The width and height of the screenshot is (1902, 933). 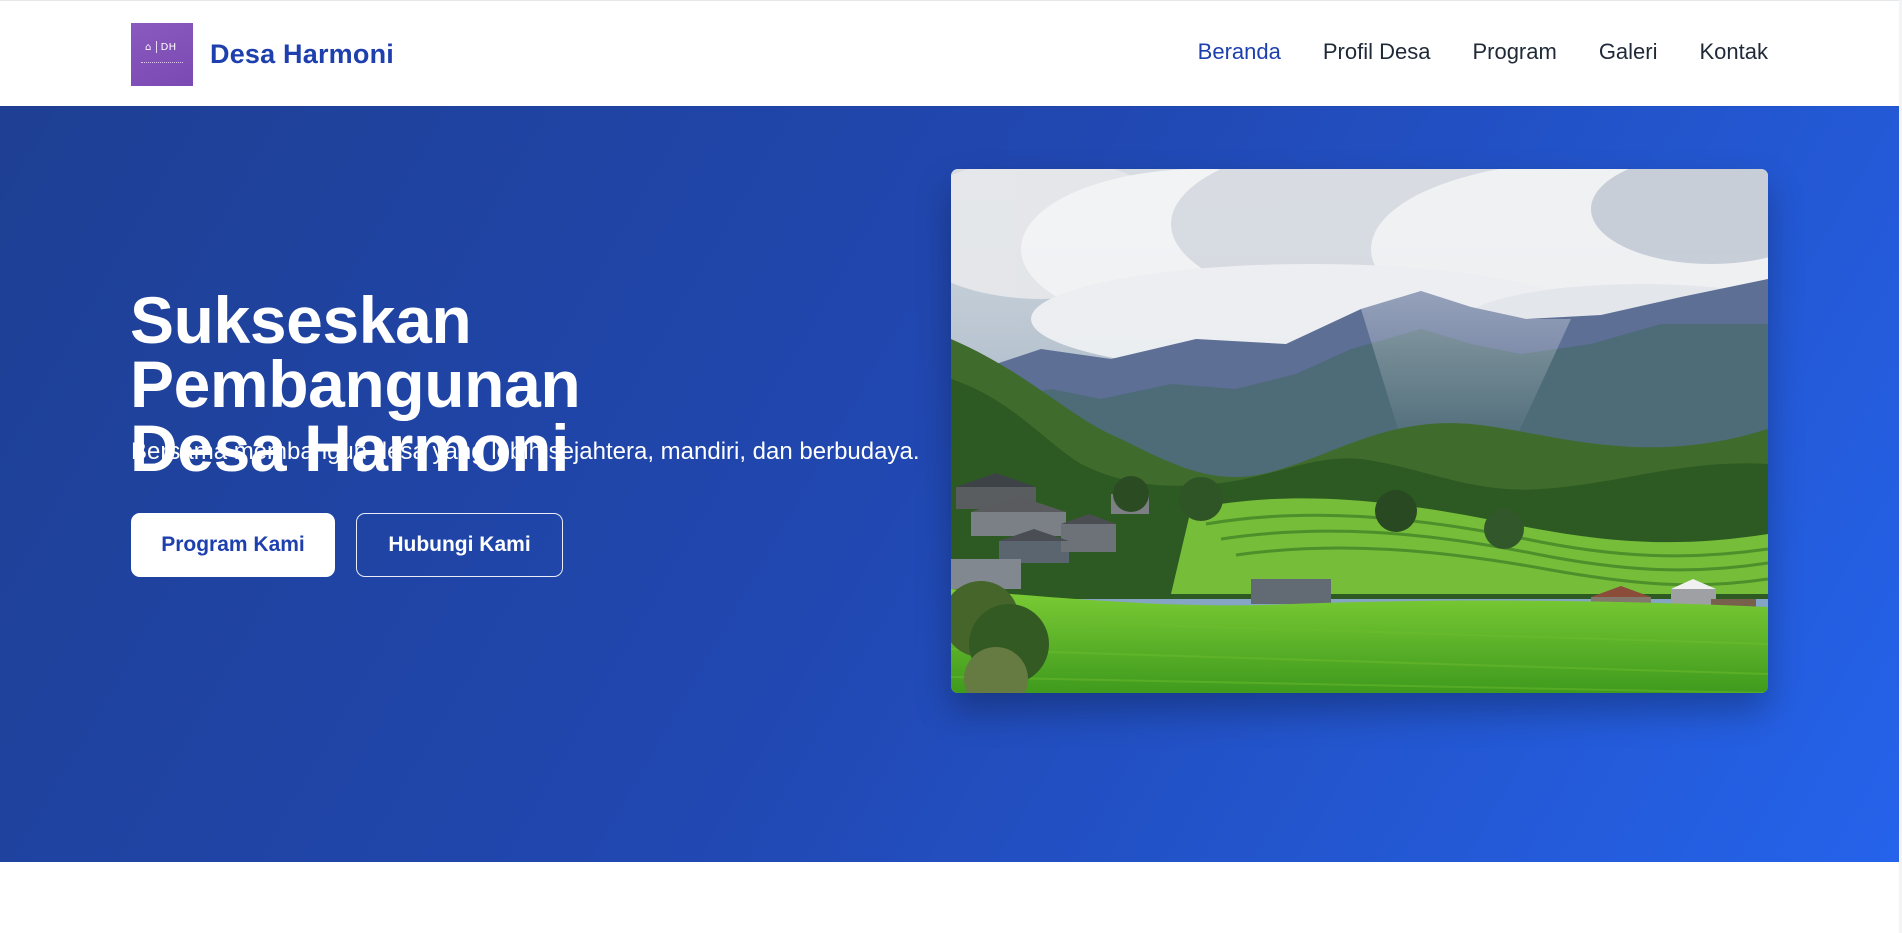 What do you see at coordinates (156, 47) in the screenshot?
I see `logo-divider` at bounding box center [156, 47].